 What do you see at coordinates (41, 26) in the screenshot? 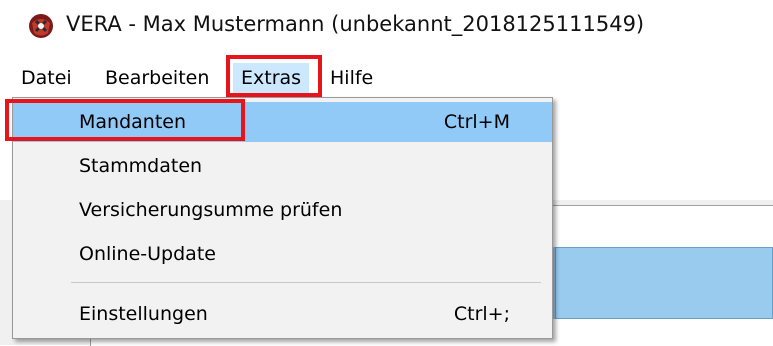
I see `app-logo-icon` at bounding box center [41, 26].